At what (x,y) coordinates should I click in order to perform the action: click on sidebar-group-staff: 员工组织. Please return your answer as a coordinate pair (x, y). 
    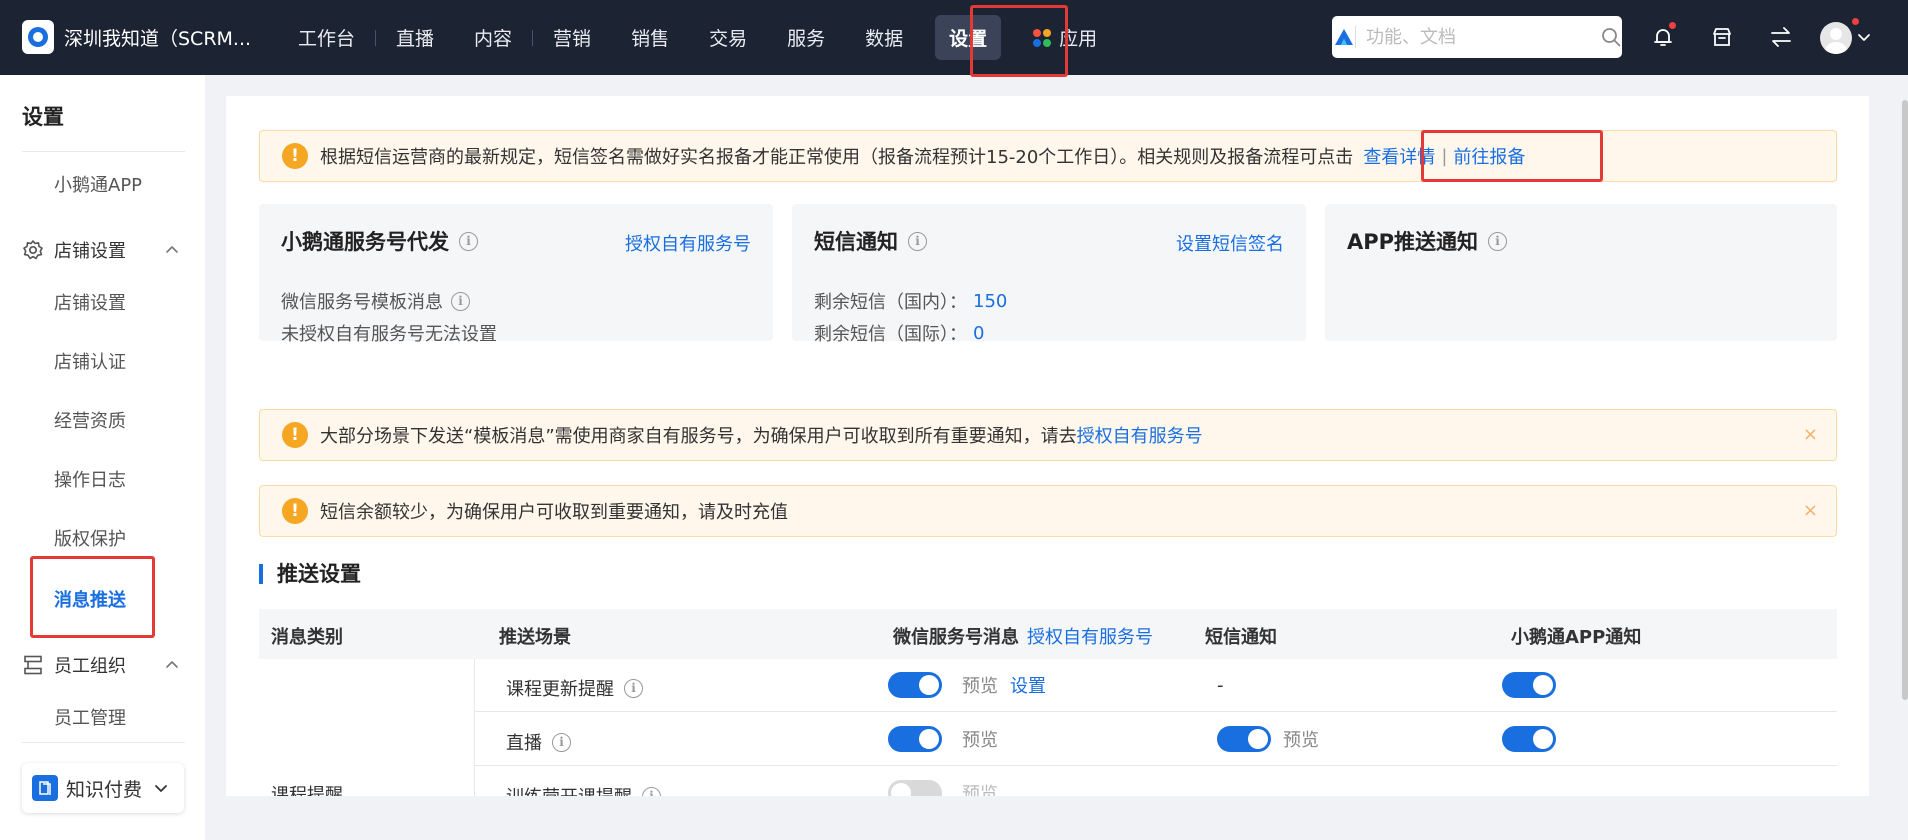
    Looking at the image, I should click on (74, 665).